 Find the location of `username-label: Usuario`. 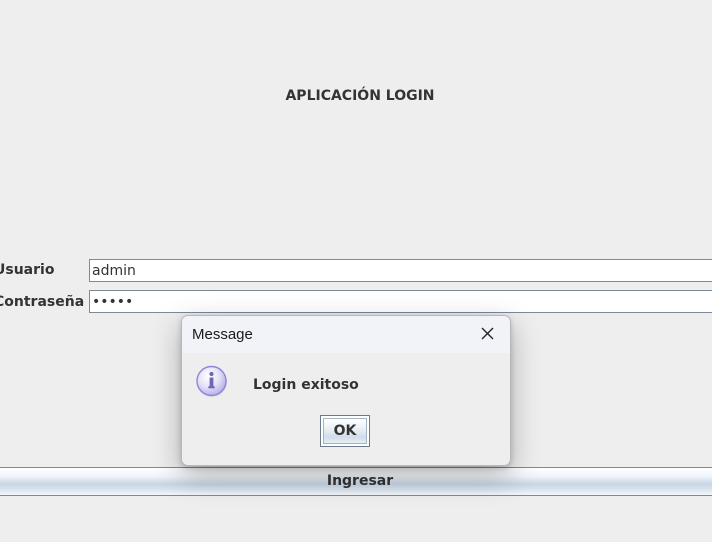

username-label: Usuario is located at coordinates (27, 270).